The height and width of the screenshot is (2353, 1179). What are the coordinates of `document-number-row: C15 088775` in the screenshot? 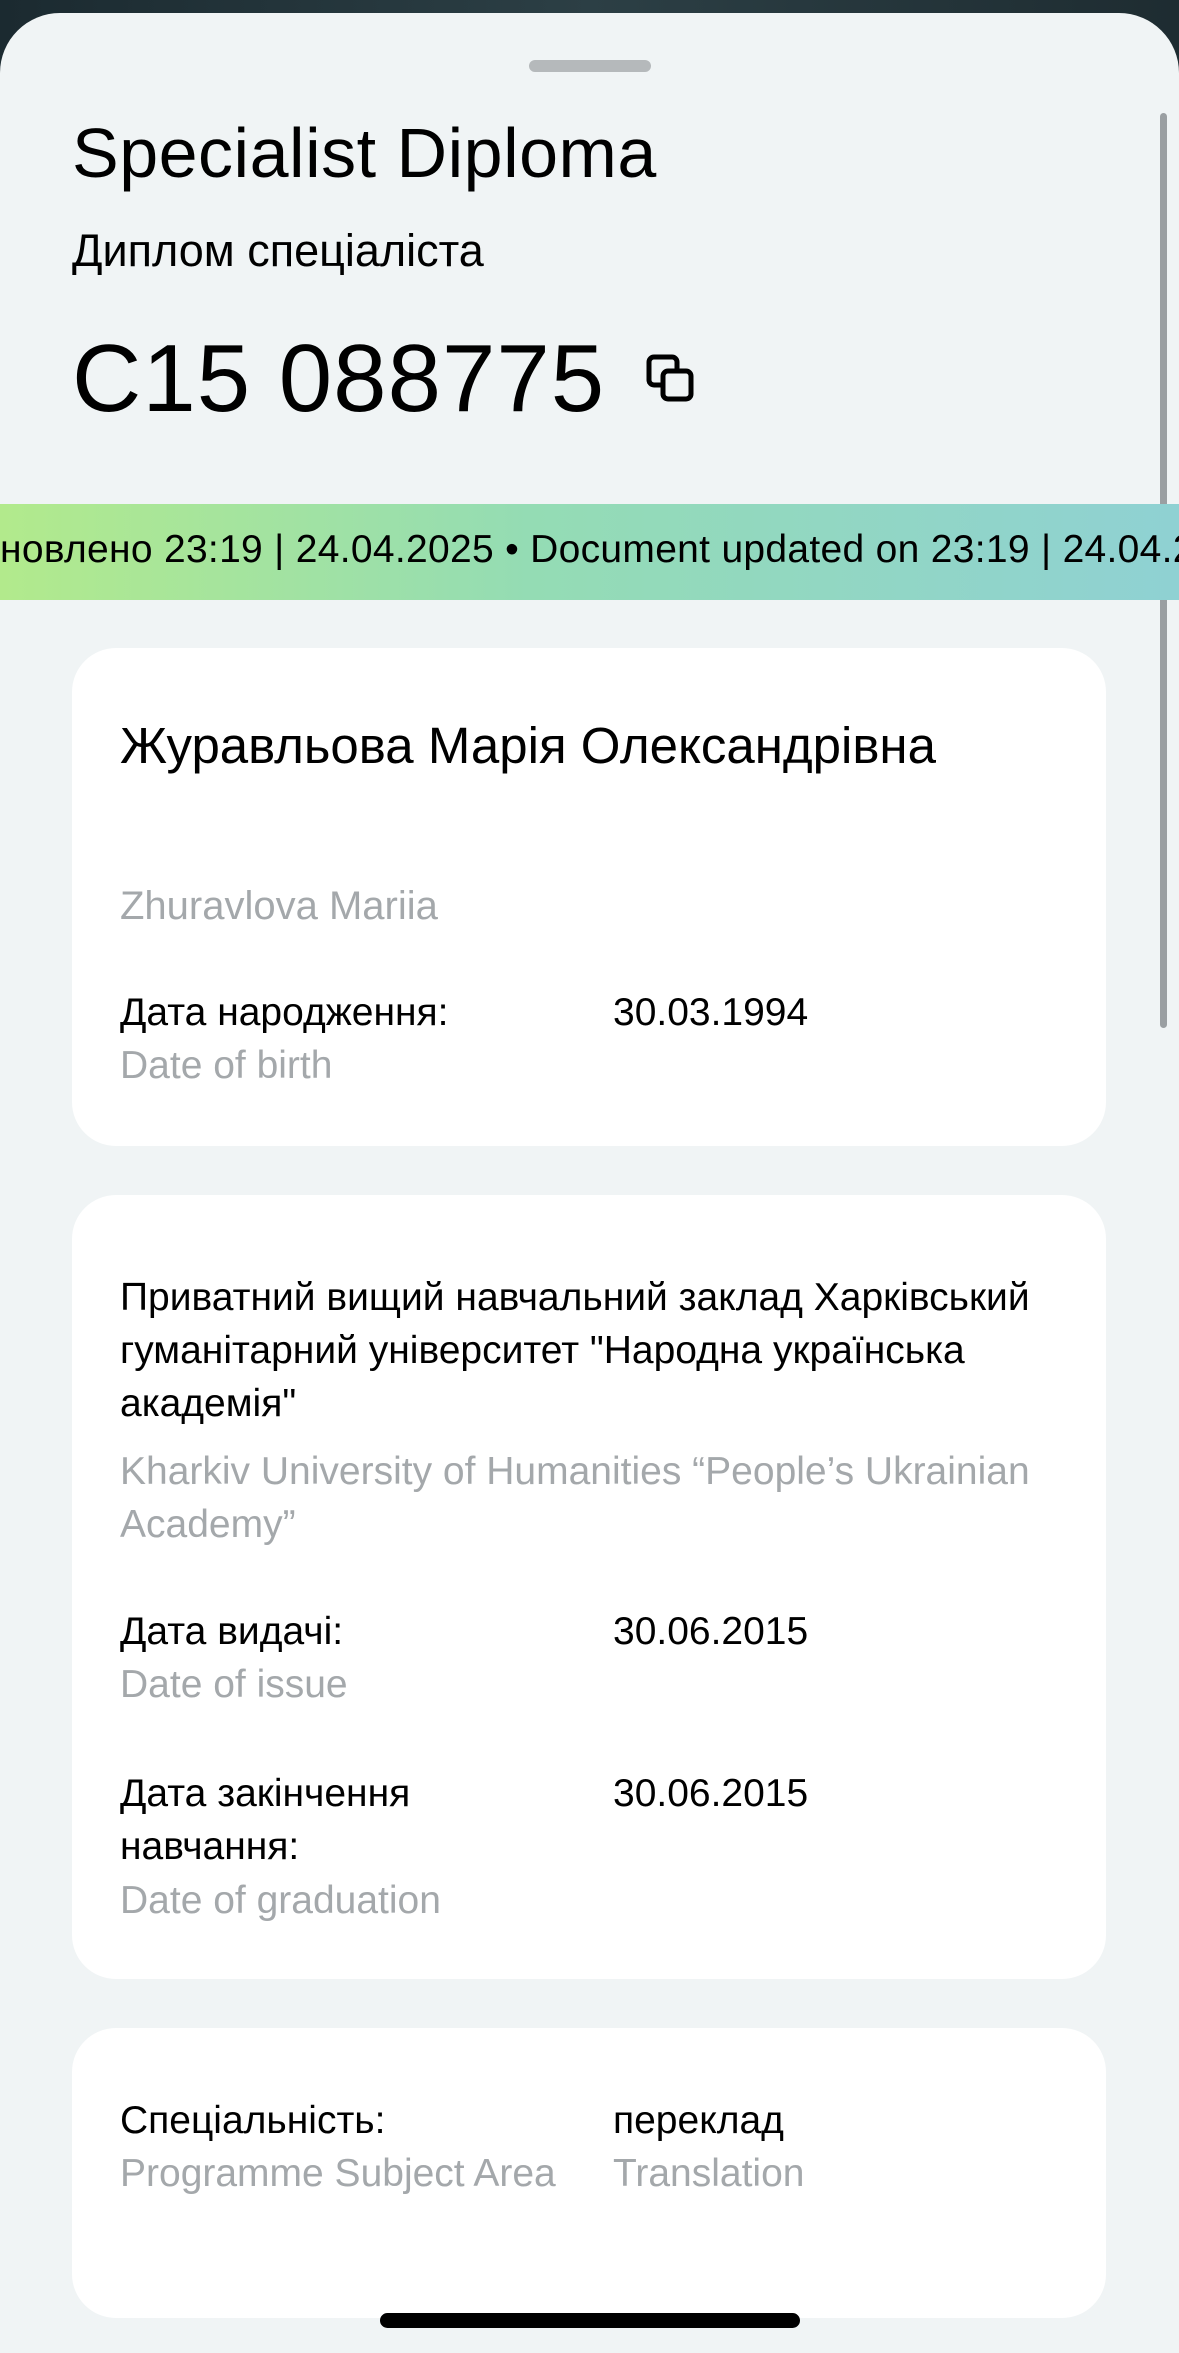 It's located at (385, 379).